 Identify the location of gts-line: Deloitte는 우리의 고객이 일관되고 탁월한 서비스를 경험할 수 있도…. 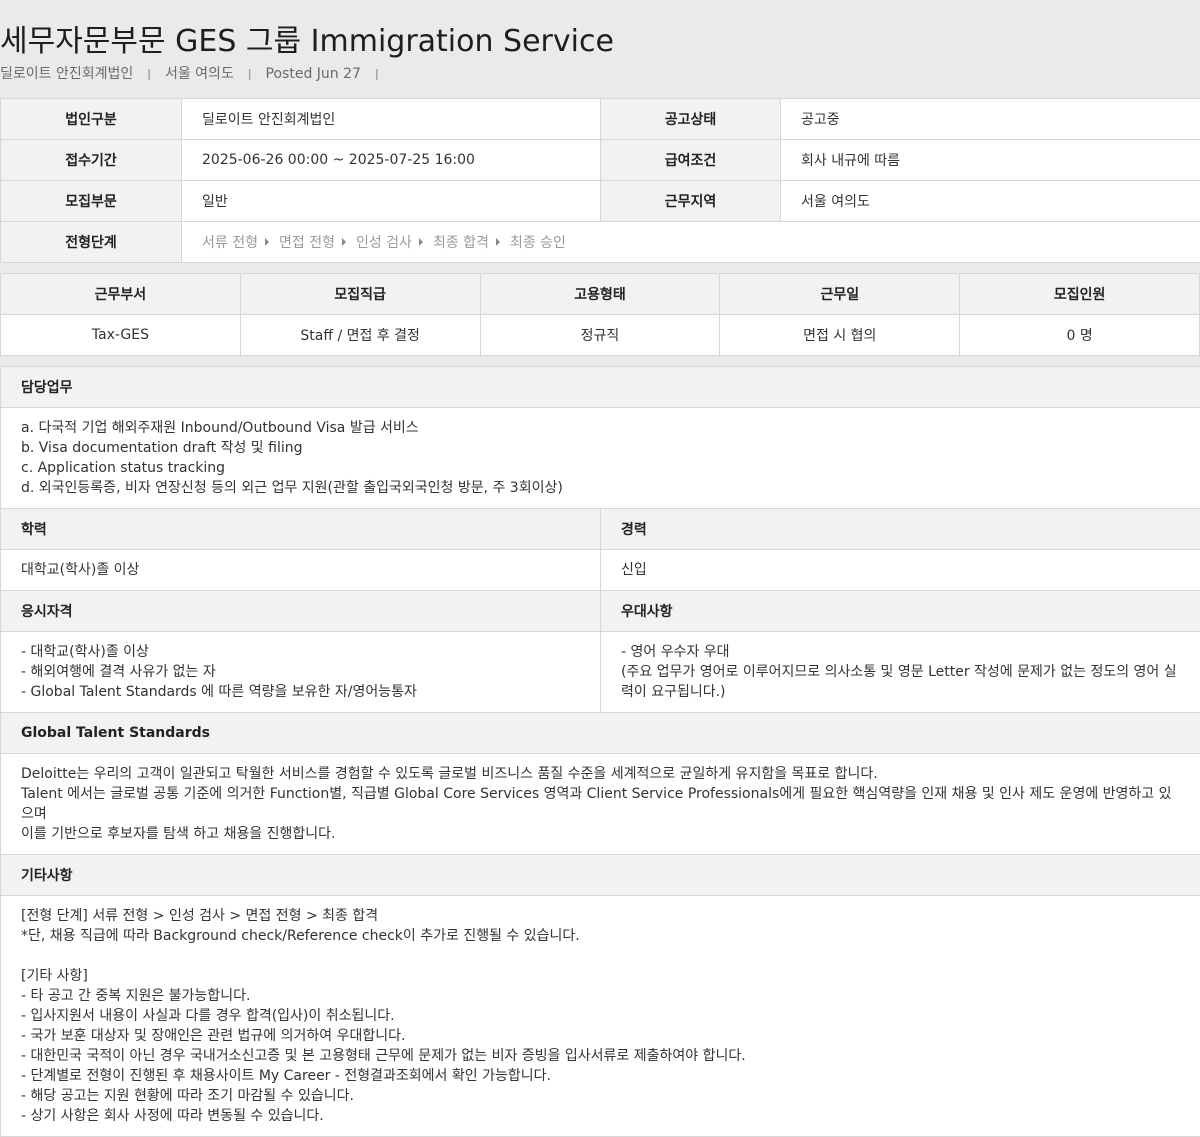
(449, 774).